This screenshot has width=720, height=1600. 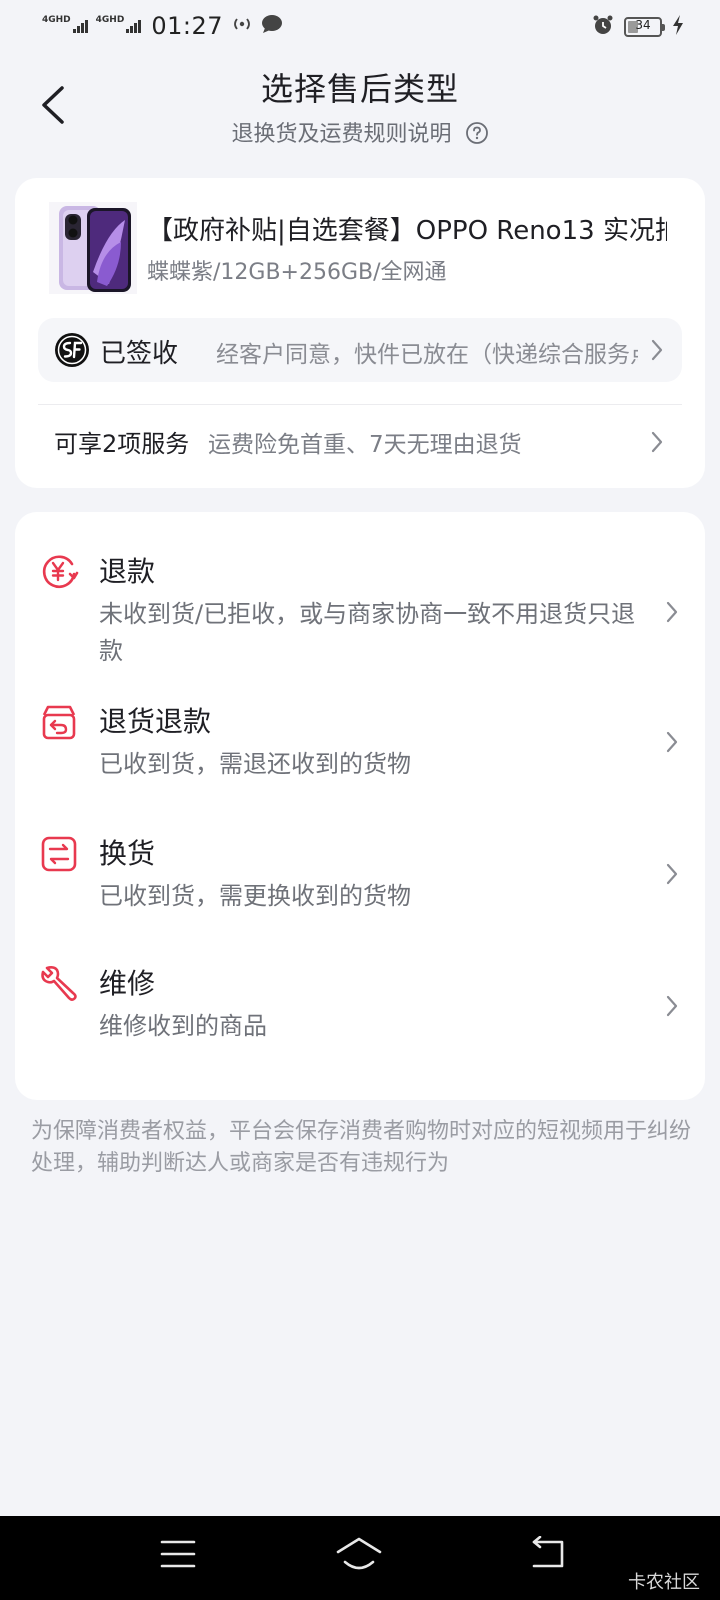 What do you see at coordinates (678, 27) in the screenshot?
I see `charging-bolt-icon` at bounding box center [678, 27].